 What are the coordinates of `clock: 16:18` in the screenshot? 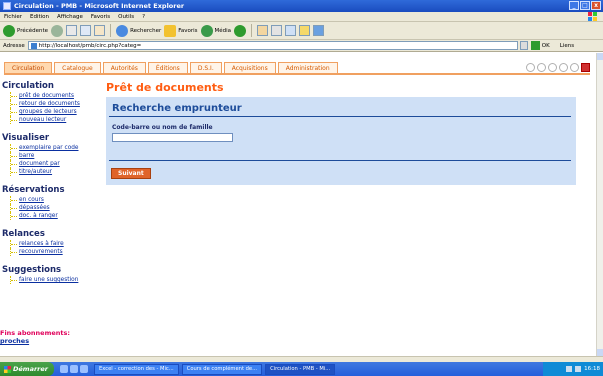 It's located at (592, 369).